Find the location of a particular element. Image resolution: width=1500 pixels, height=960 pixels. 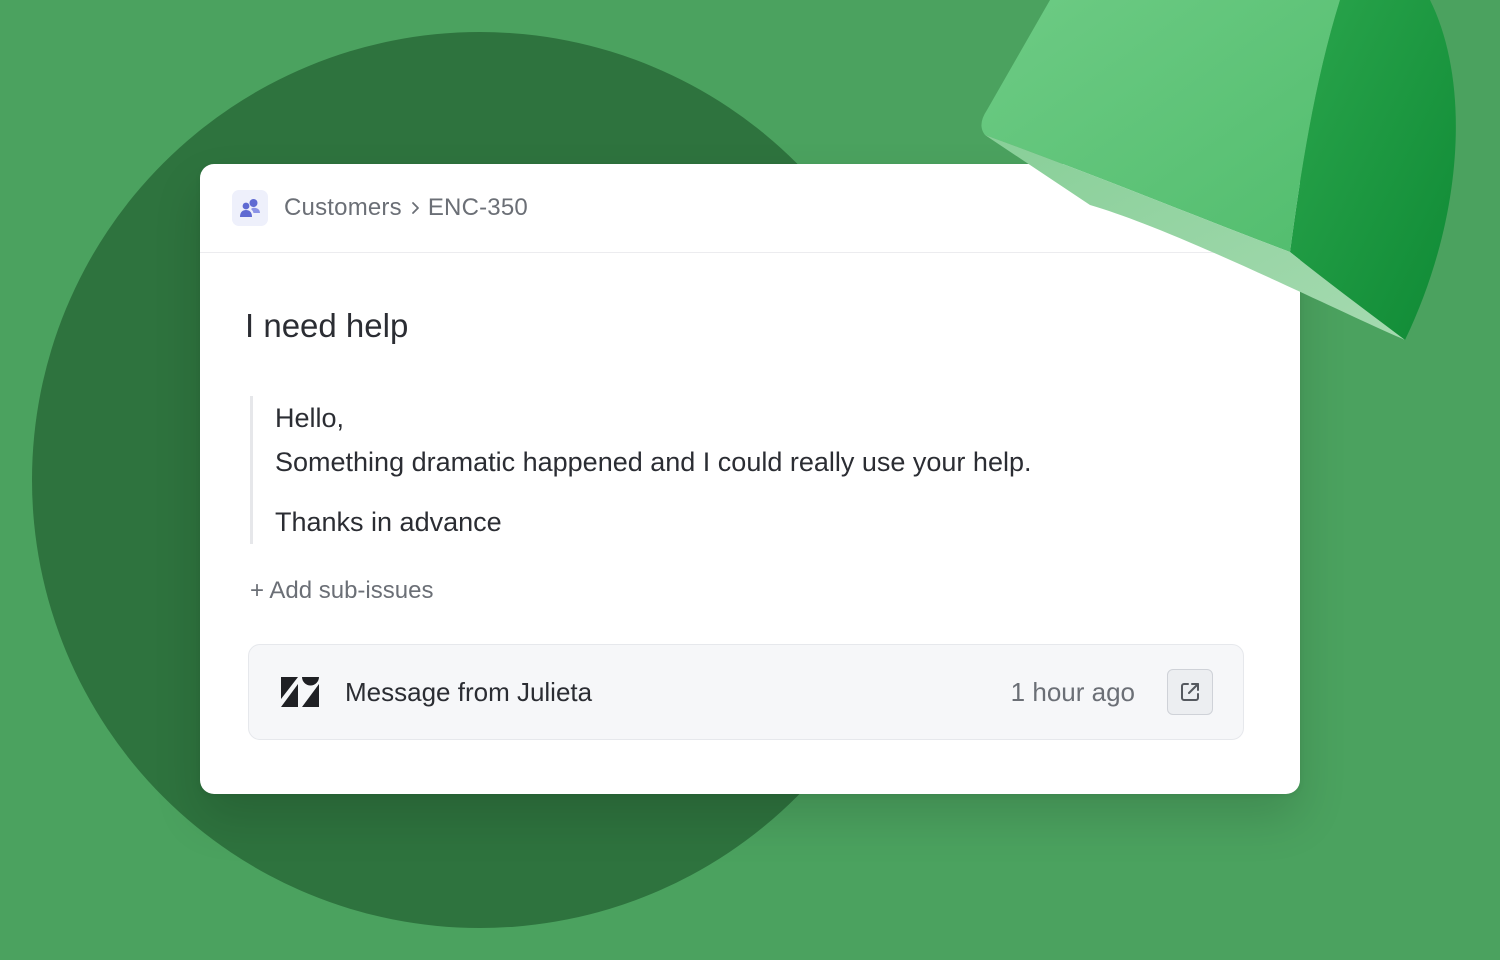

issue-title: I need help is located at coordinates (326, 326).